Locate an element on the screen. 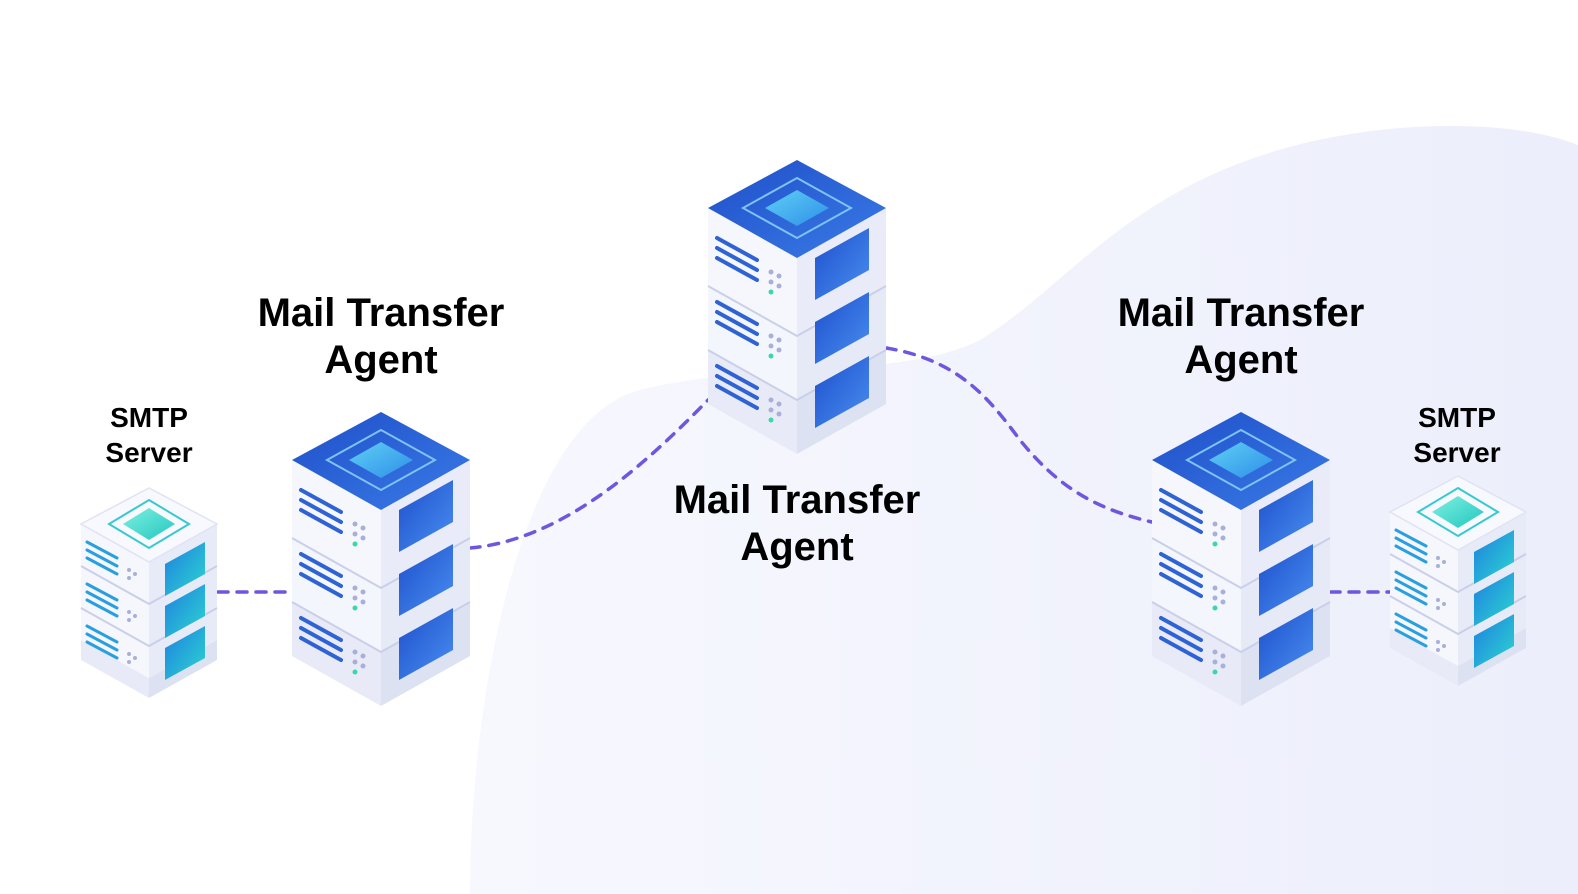 This screenshot has width=1578, height=894. label-smtp-server-left: SMTP Server is located at coordinates (149, 435).